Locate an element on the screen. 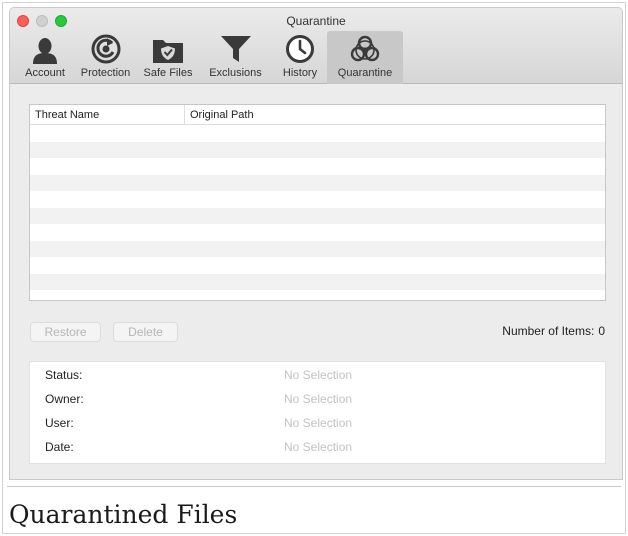 This screenshot has width=628, height=536. restore-button: Restore is located at coordinates (65, 332).